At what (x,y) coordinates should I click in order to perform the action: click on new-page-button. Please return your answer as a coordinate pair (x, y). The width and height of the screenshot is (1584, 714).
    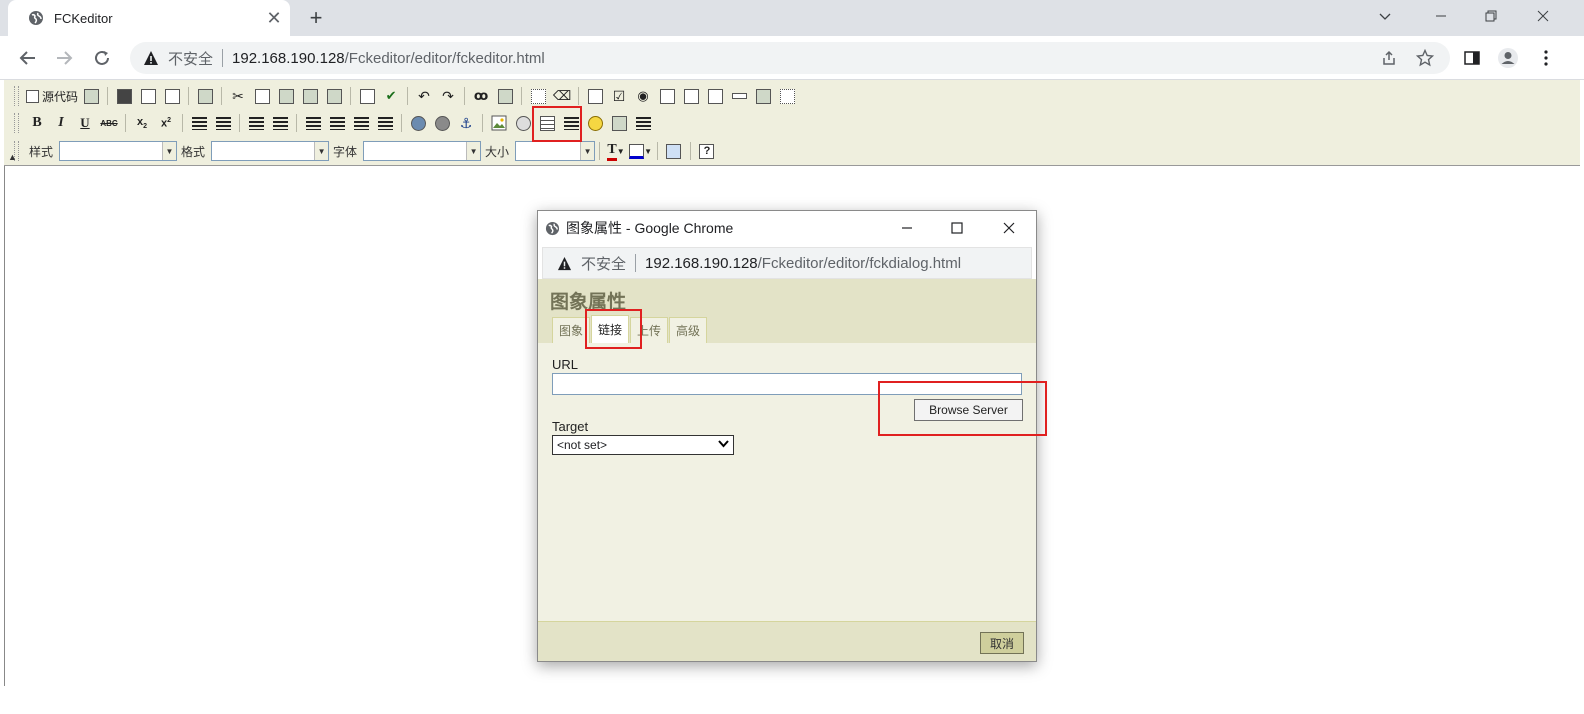
    Looking at the image, I should click on (148, 96).